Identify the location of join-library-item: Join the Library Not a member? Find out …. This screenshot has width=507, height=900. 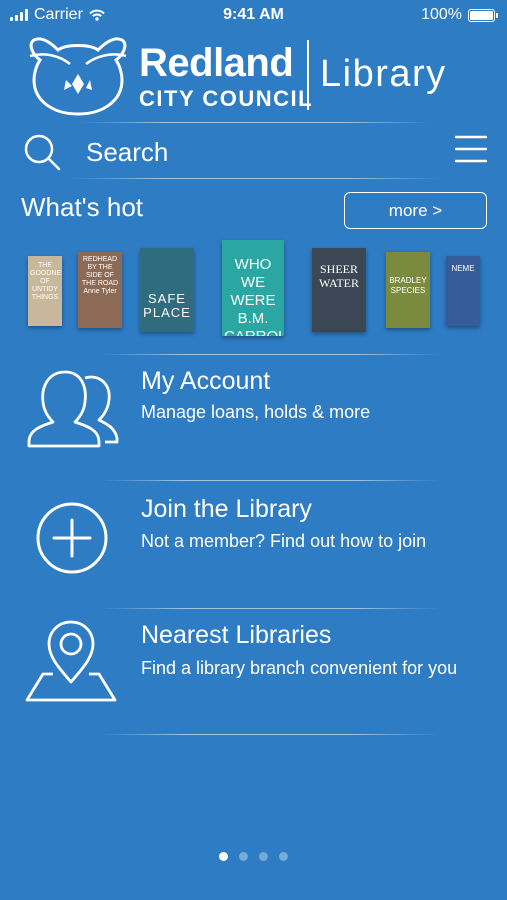
(253, 554).